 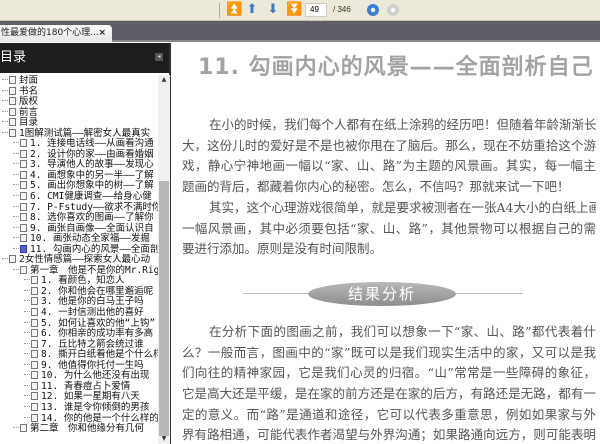 I want to click on bookmark-label: 1. 看颜色，知恋人, so click(x=83, y=281).